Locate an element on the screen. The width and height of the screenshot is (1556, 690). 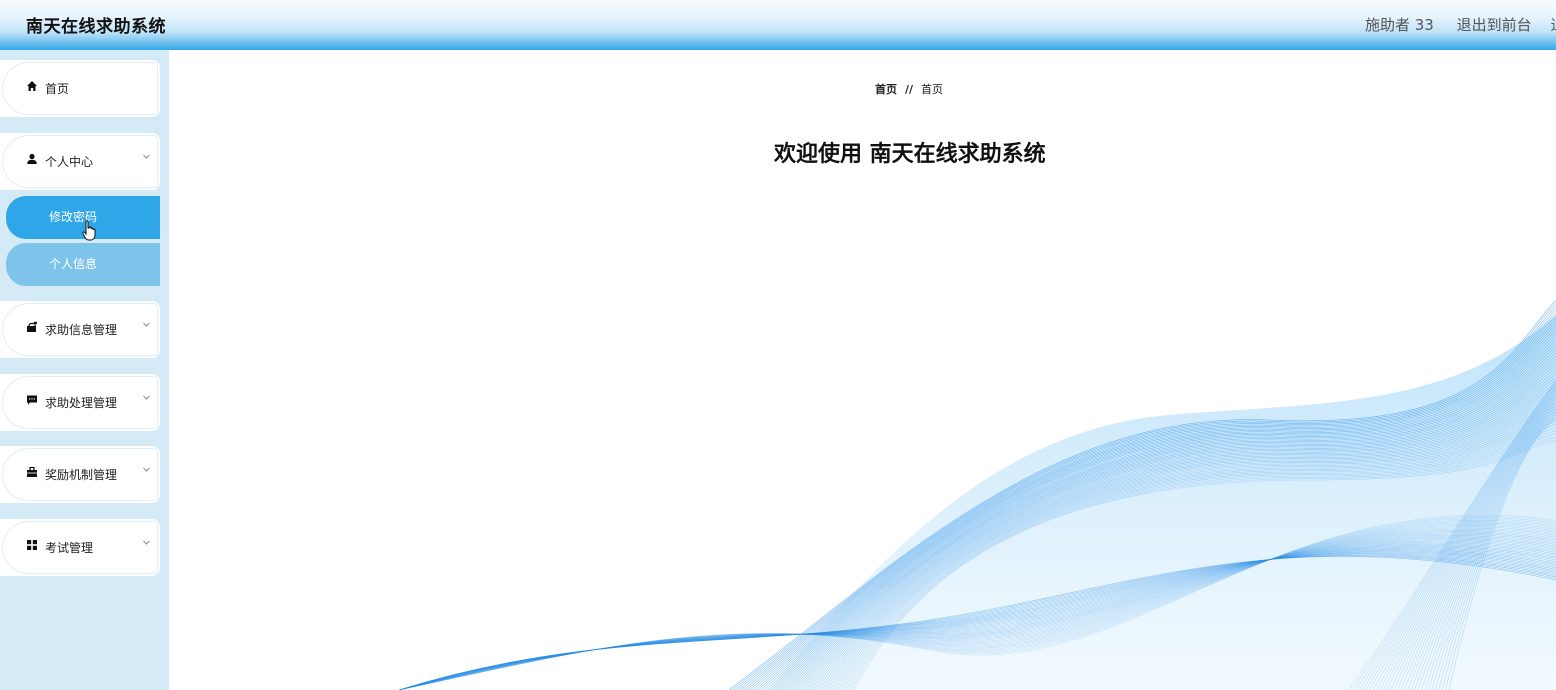
comment-icon is located at coordinates (32, 401).